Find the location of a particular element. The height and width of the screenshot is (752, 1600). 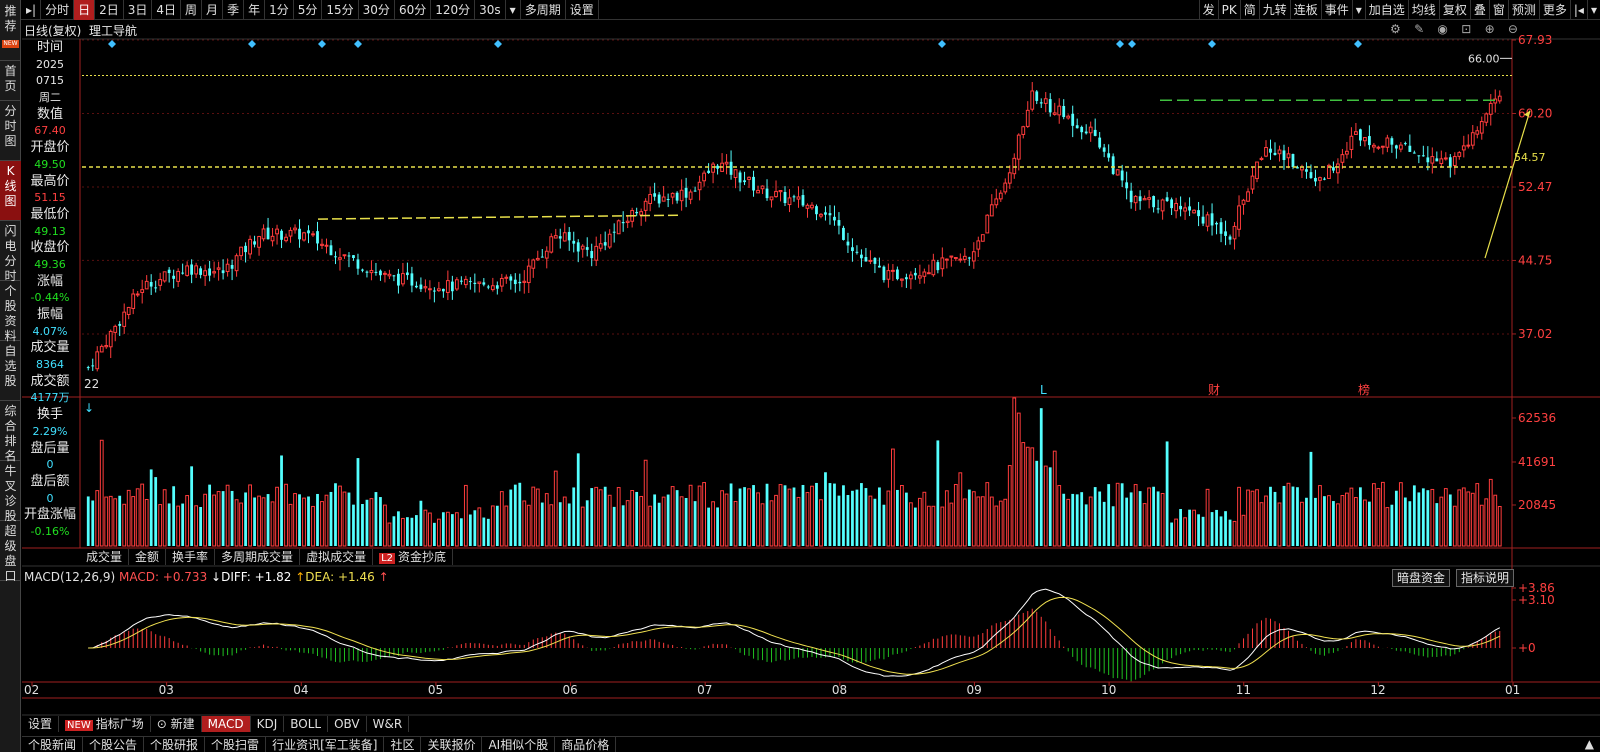

zoom-in-icon: ⊕ is located at coordinates (1490, 30).